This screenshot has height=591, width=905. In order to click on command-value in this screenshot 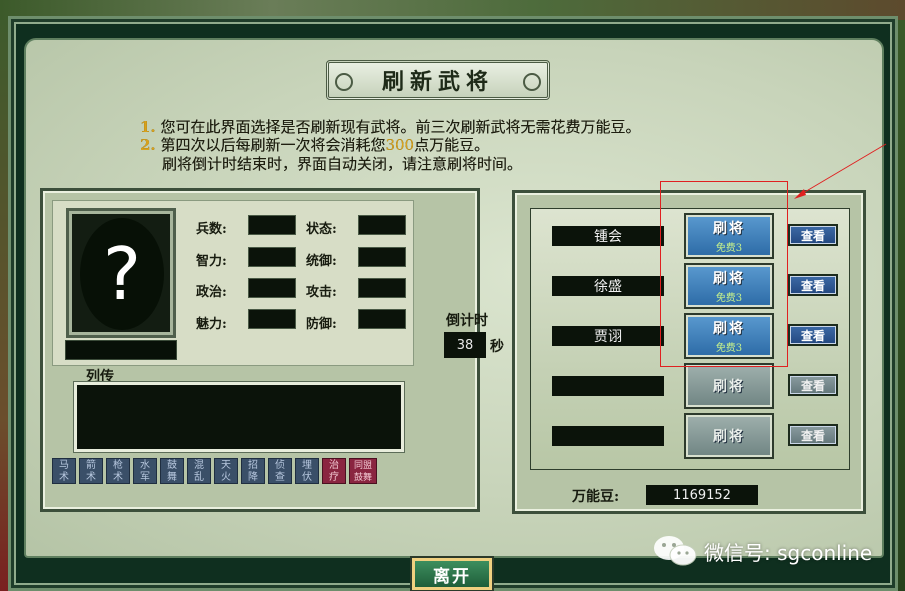, I will do `click(382, 257)`.